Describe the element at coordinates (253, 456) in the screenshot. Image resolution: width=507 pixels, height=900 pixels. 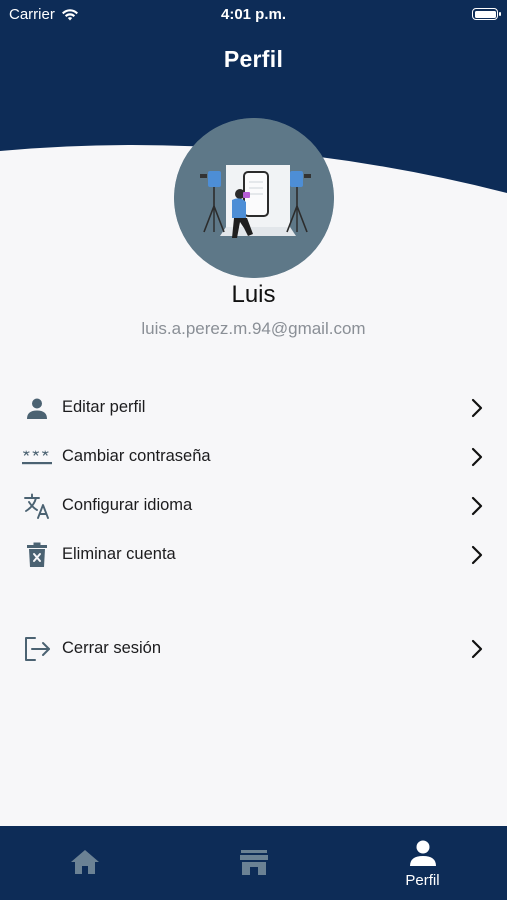
I see `menu-item-change-password: Cambiar contraseña` at that location.